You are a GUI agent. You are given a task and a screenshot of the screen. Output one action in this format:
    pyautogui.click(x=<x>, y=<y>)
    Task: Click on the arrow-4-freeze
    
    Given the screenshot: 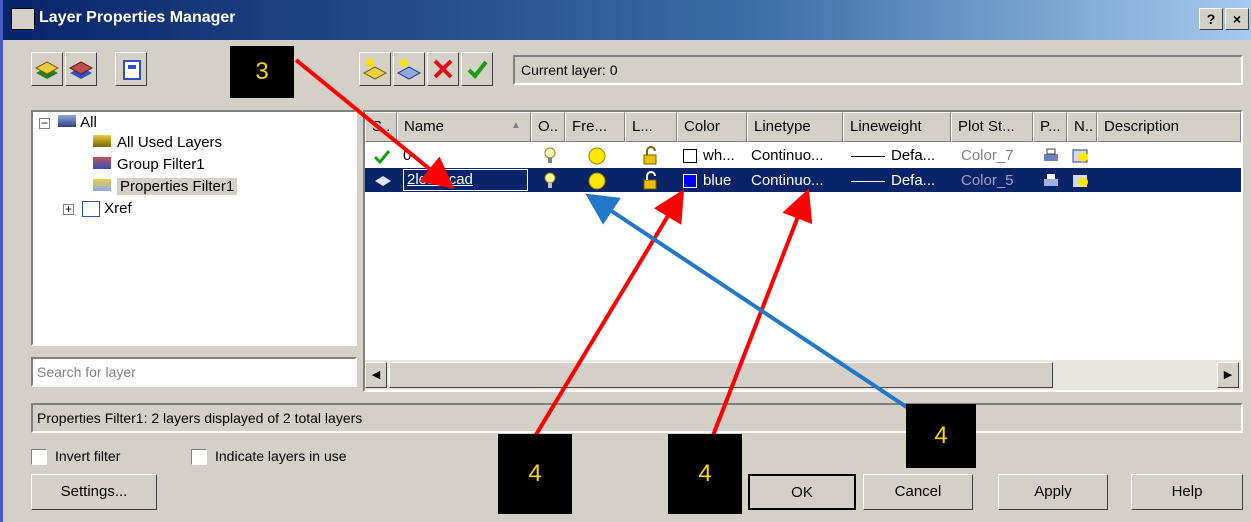 What is the action you would take?
    pyautogui.click(x=750, y=303)
    